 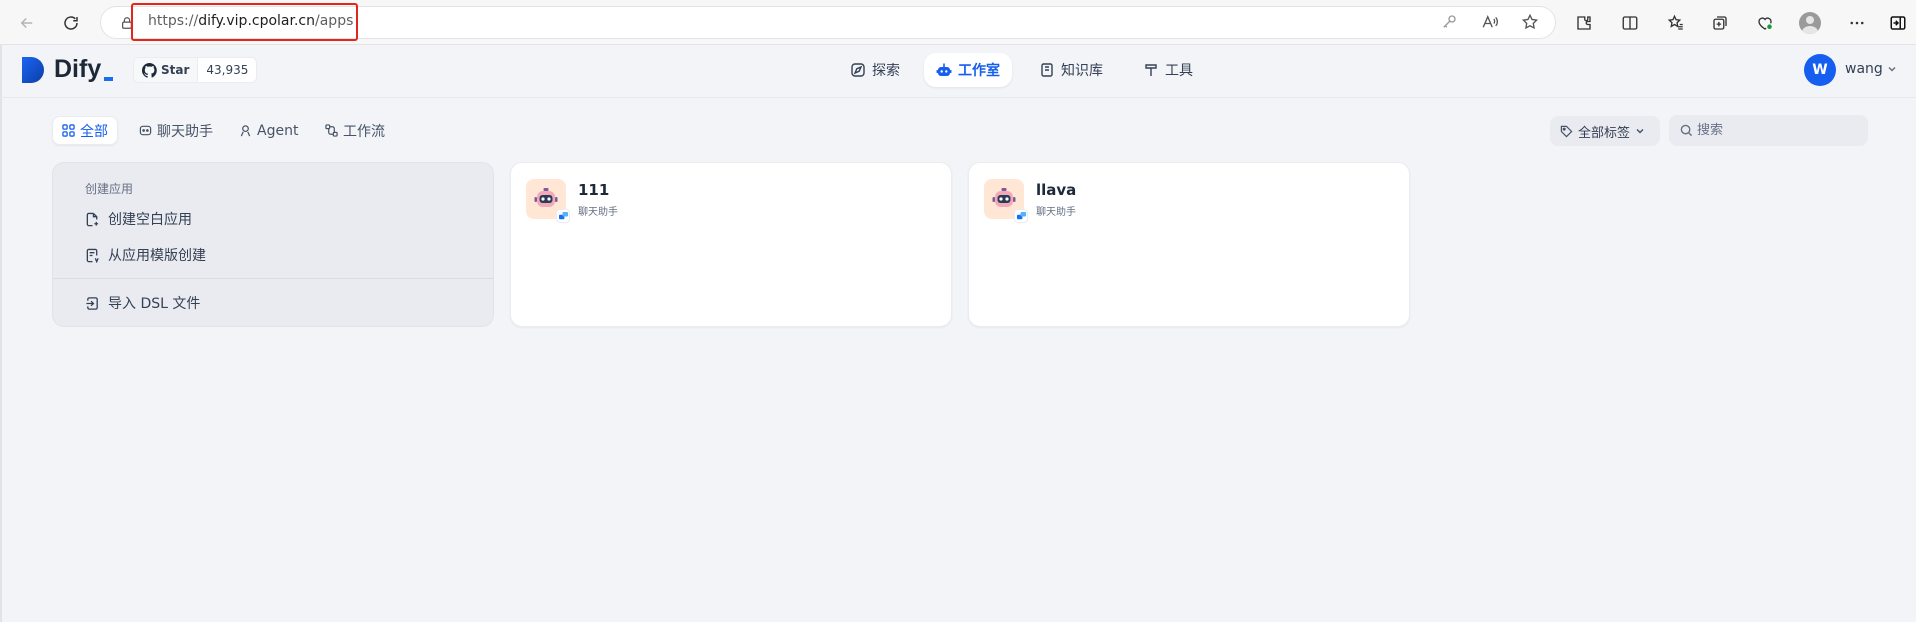 What do you see at coordinates (273, 278) in the screenshot?
I see `create-card-divider` at bounding box center [273, 278].